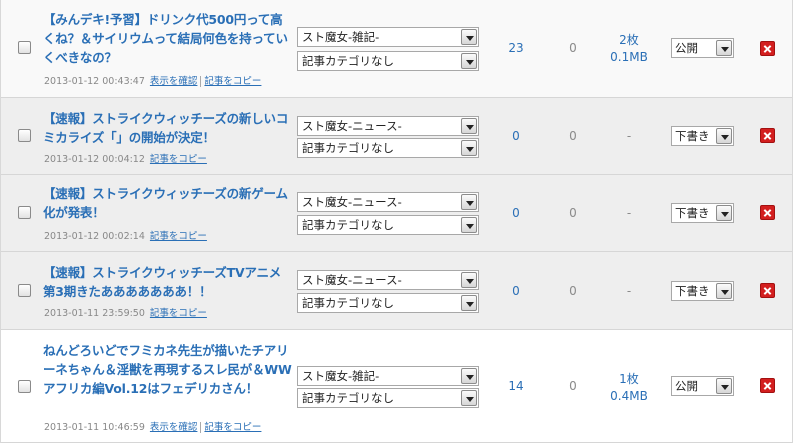 The height and width of the screenshot is (443, 793). I want to click on count-a: 23, so click(516, 48).